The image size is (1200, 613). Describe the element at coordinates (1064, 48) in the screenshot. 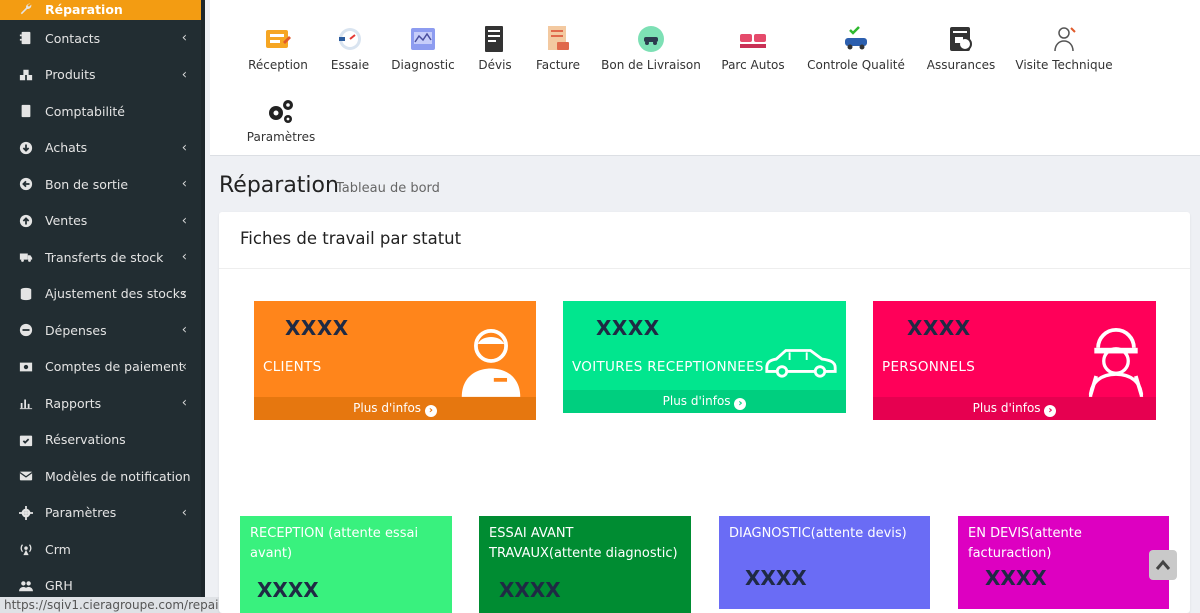

I see `toolbar-visite-technique-button: Visite Technique` at that location.